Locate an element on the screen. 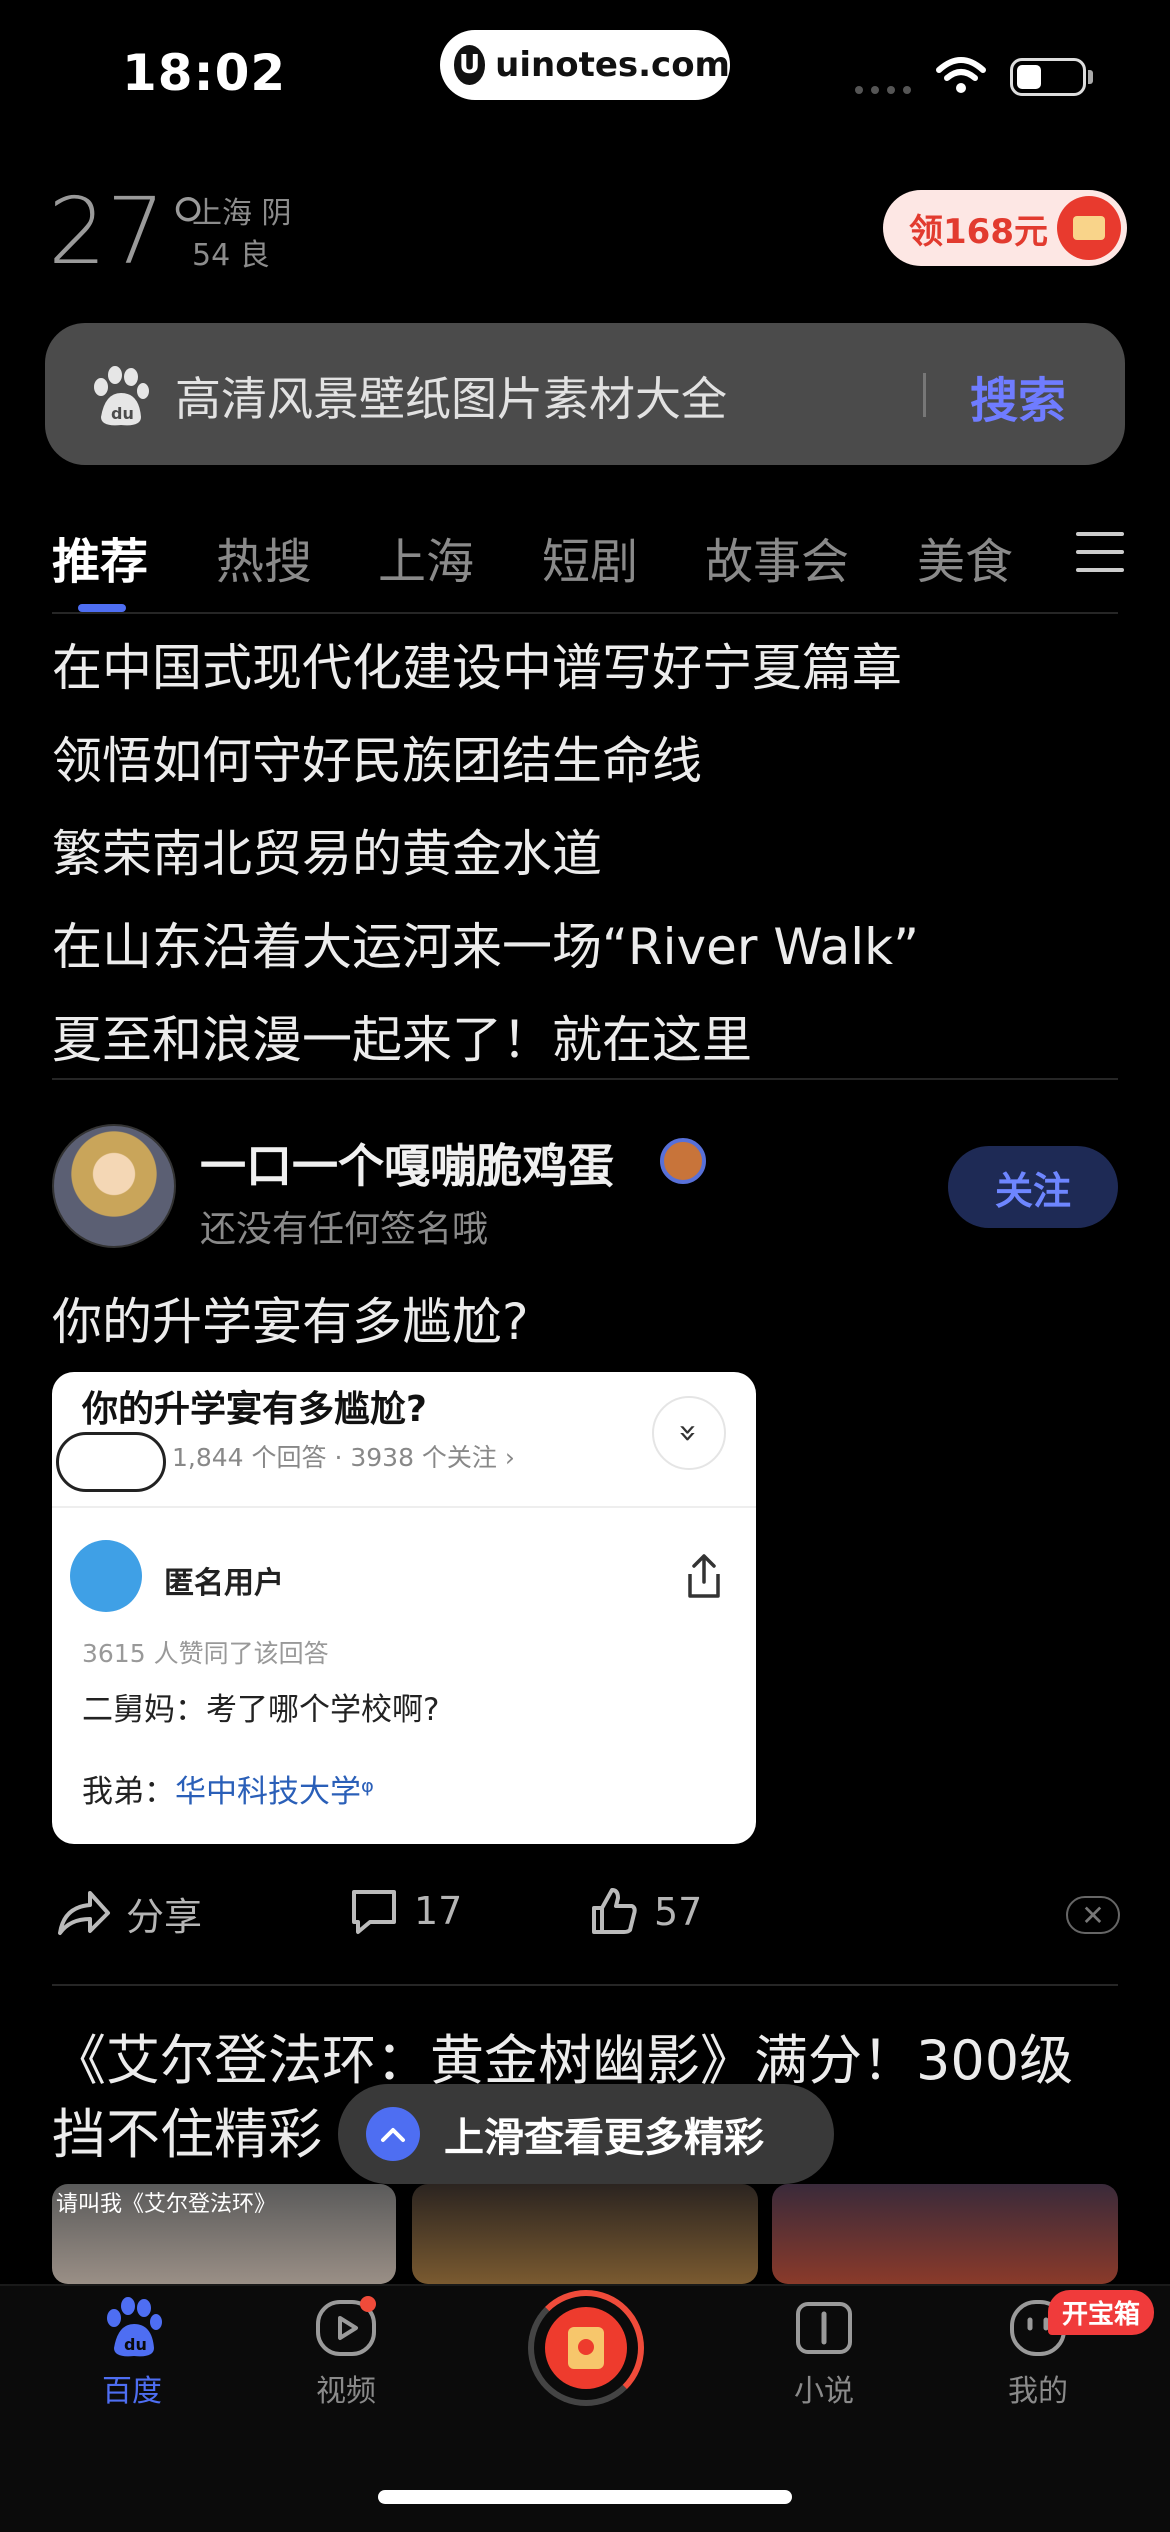 The height and width of the screenshot is (2532, 1170). scroll-hint-toast: 上滑查看更多精彩 is located at coordinates (586, 2134).